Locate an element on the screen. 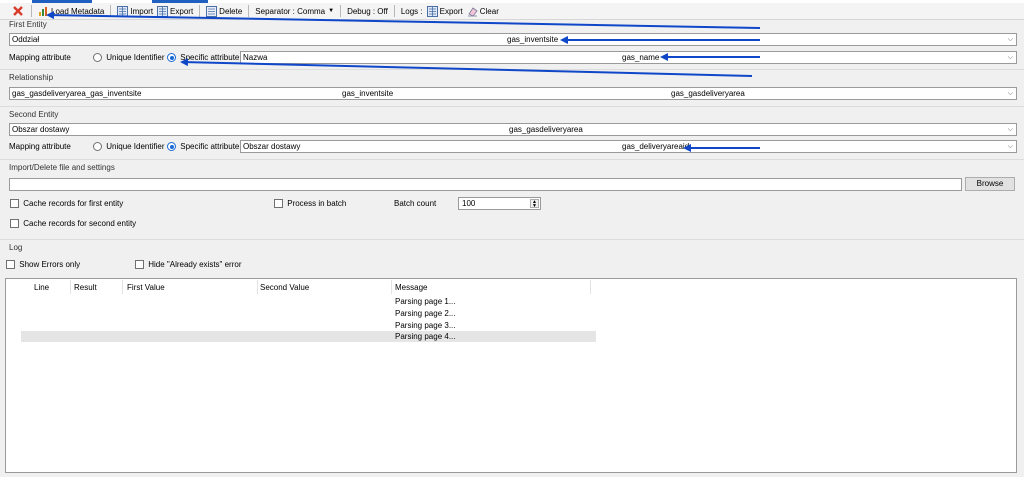 The width and height of the screenshot is (1024, 477). export-icon is located at coordinates (163, 11).